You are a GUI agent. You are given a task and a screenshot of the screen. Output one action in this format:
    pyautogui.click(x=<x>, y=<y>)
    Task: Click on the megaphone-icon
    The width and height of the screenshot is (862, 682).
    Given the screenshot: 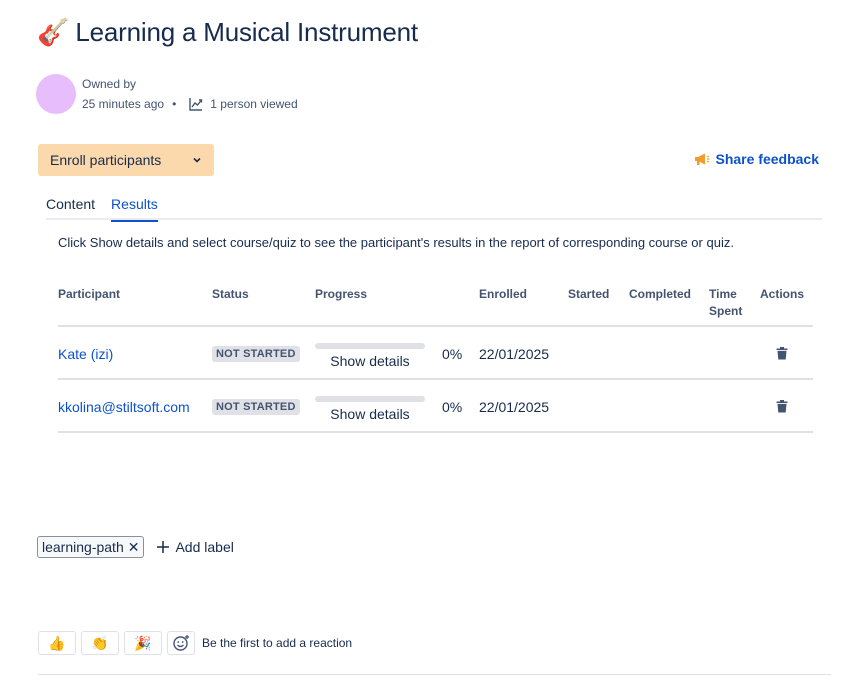 What is the action you would take?
    pyautogui.click(x=701, y=159)
    